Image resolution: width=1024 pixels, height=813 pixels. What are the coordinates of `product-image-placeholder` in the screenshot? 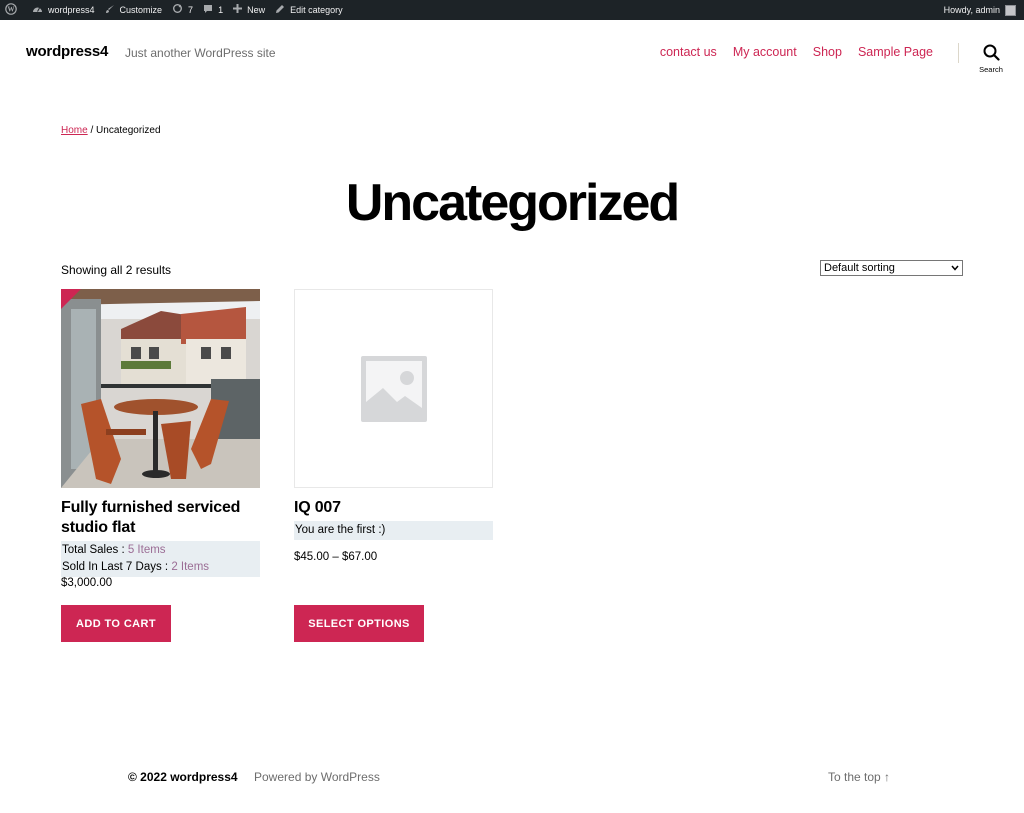 It's located at (393, 388).